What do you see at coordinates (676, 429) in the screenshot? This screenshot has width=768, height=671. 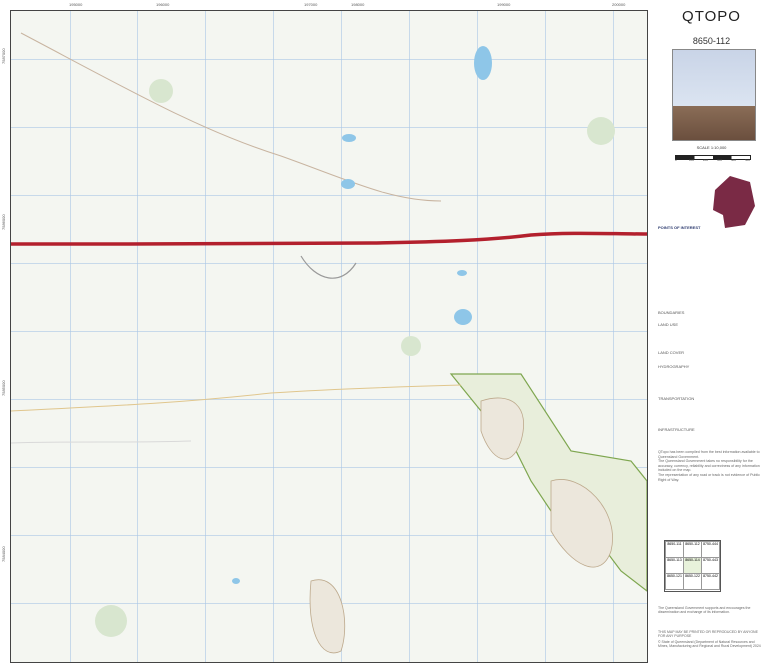 I see `legend-section: INFRASTRUCTURE` at bounding box center [676, 429].